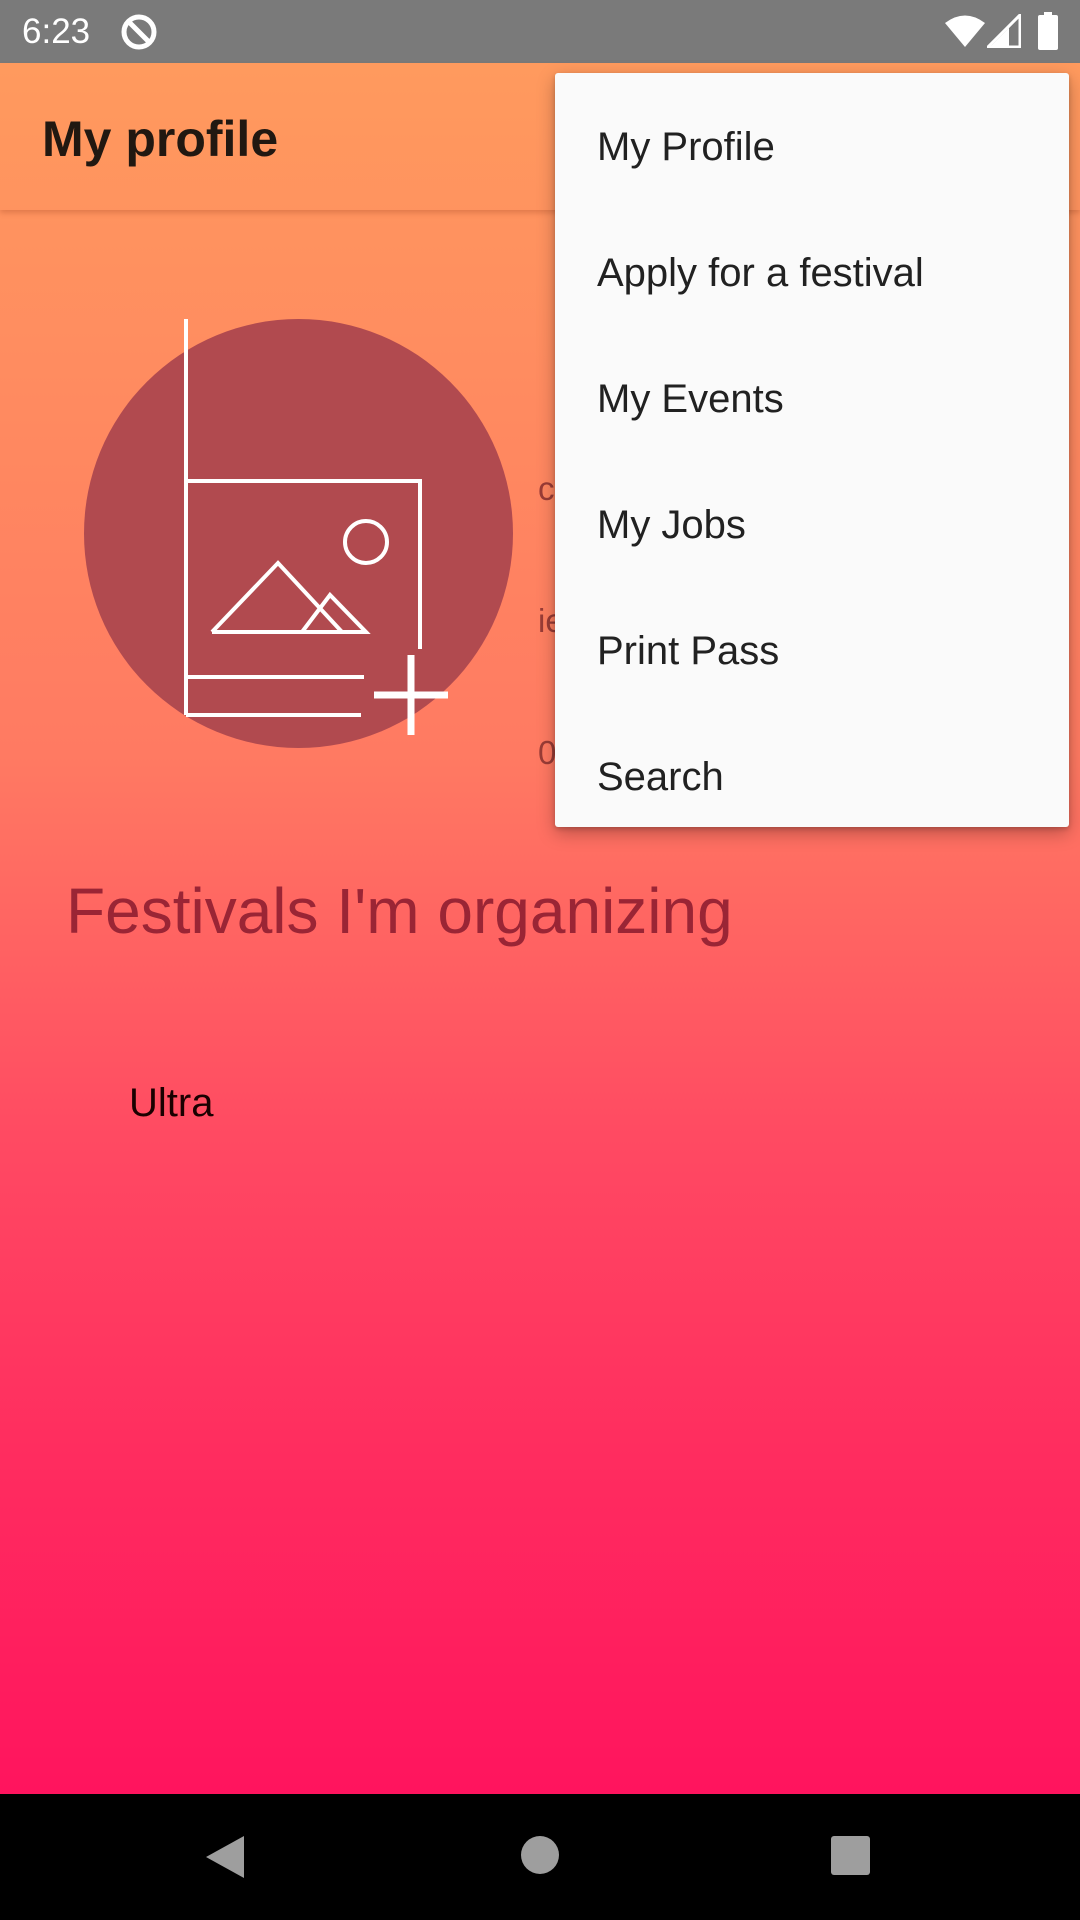  What do you see at coordinates (812, 525) in the screenshot?
I see `menu-item-my-jobs: My Jobs` at bounding box center [812, 525].